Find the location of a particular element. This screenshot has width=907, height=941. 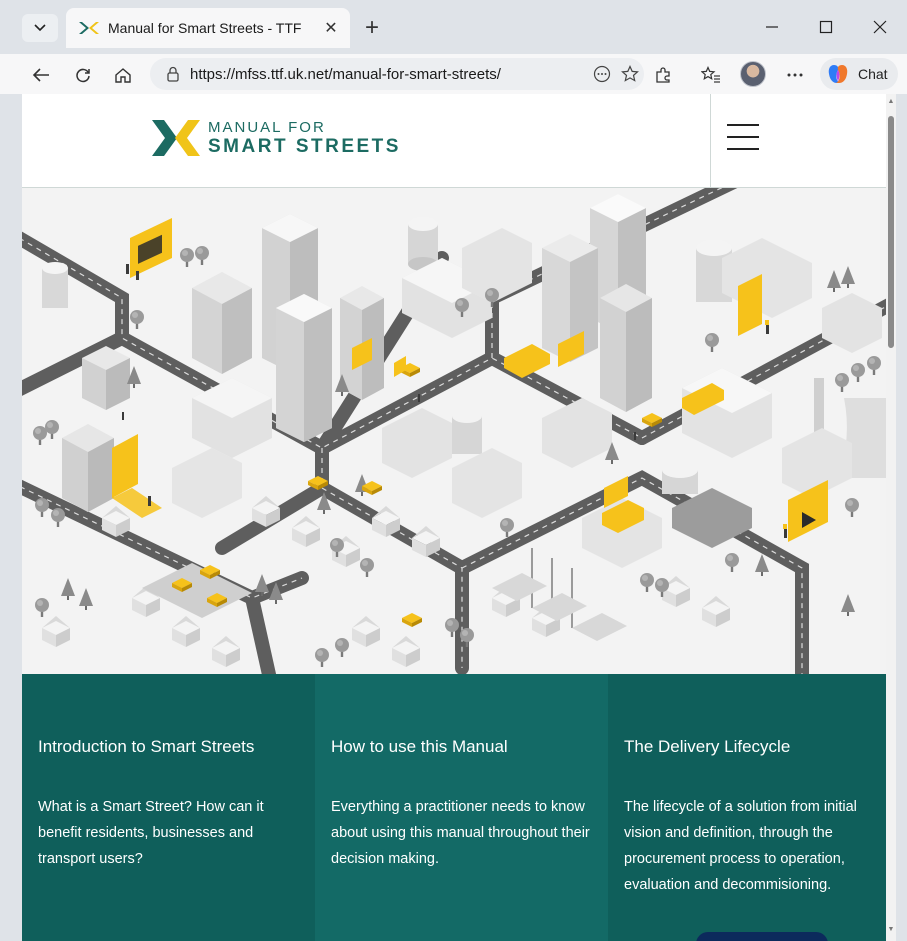

arrow-left-icon is located at coordinates (40, 75).